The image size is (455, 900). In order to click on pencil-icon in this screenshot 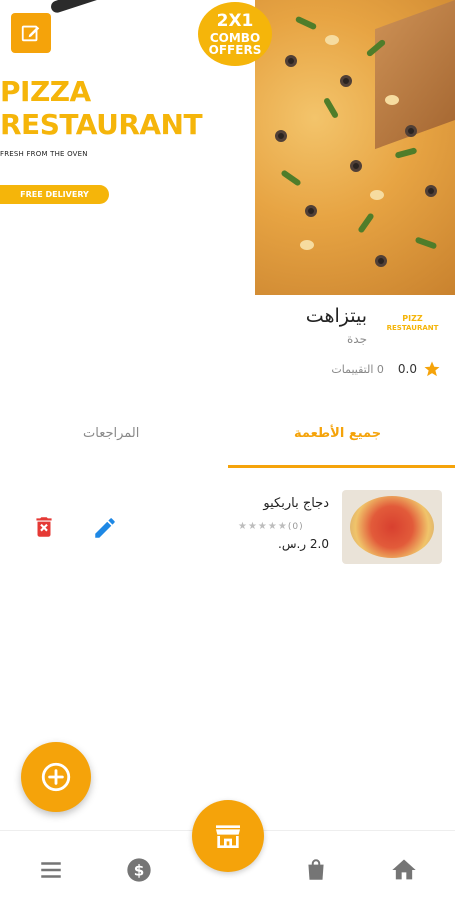, I will do `click(105, 528)`.